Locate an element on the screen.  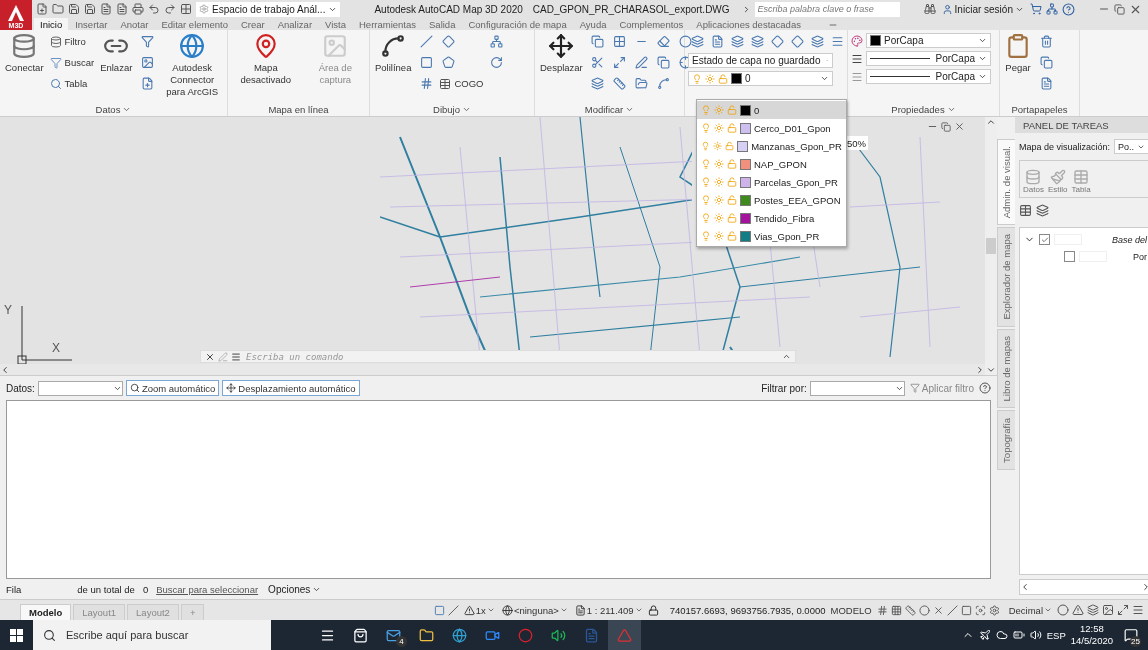
tree-item-label: Base del is located at coordinates (1130, 239).